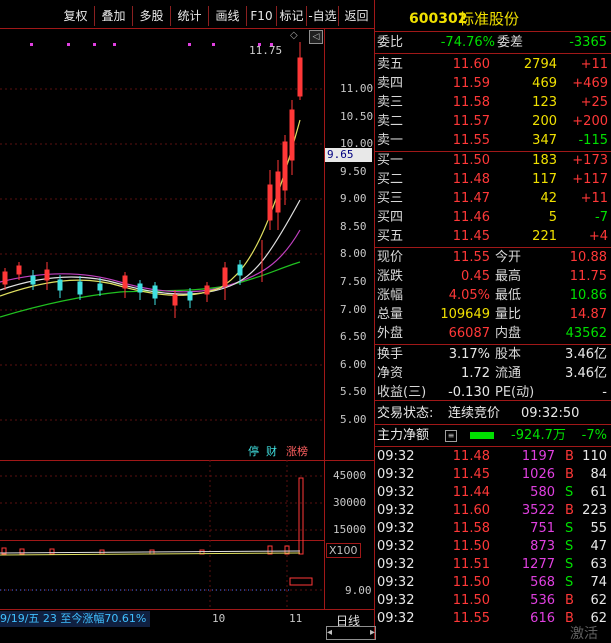 Image resolution: width=611 pixels, height=643 pixels. I want to click on price-tick: 9.00, so click(353, 198).